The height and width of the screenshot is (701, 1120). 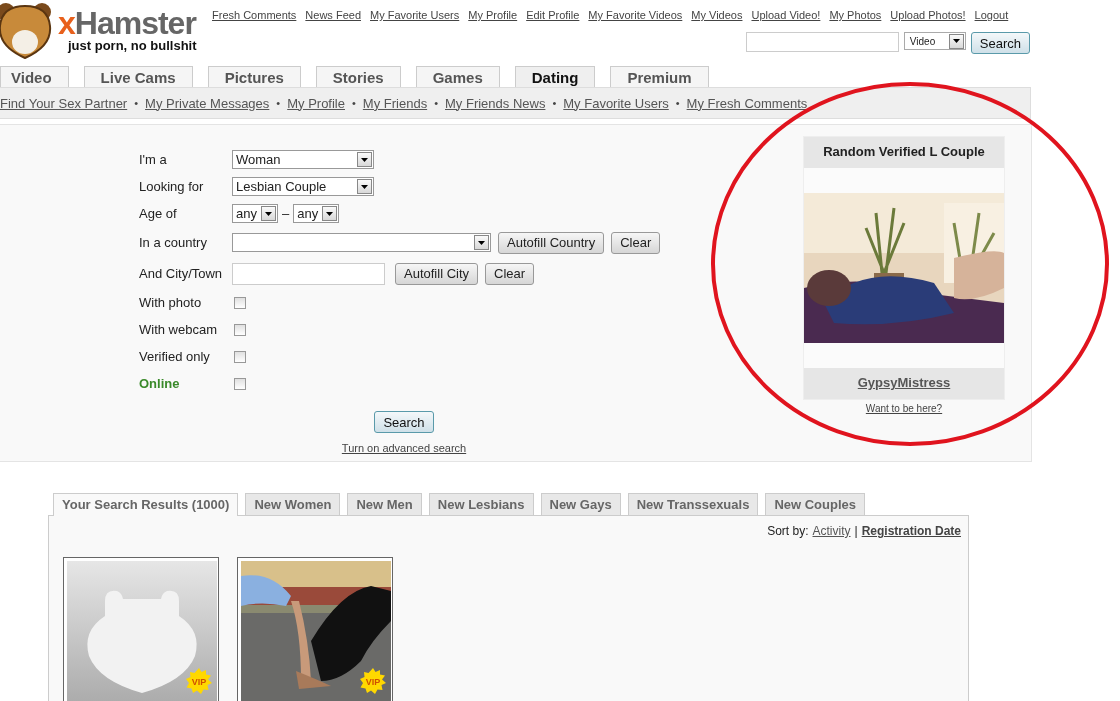 I want to click on top-link: Fresh Comments, so click(x=254, y=15).